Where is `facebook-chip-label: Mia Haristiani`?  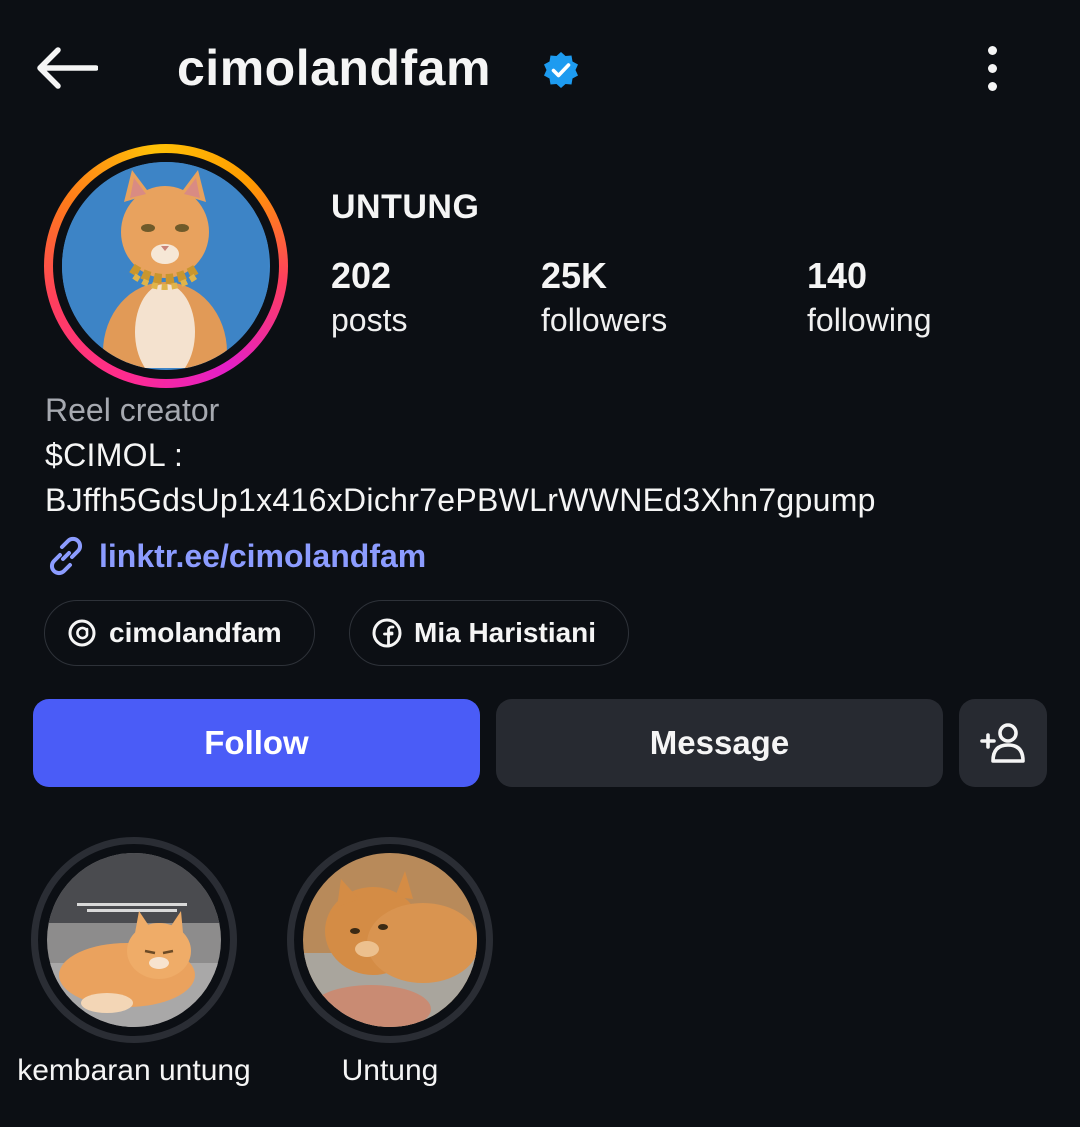 facebook-chip-label: Mia Haristiani is located at coordinates (505, 632).